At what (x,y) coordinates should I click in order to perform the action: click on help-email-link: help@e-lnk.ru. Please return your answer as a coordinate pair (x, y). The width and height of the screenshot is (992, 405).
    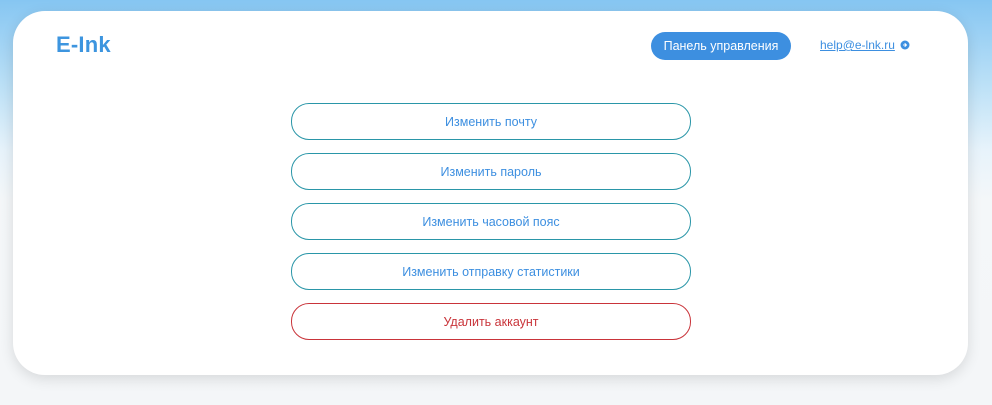
    Looking at the image, I should click on (857, 45).